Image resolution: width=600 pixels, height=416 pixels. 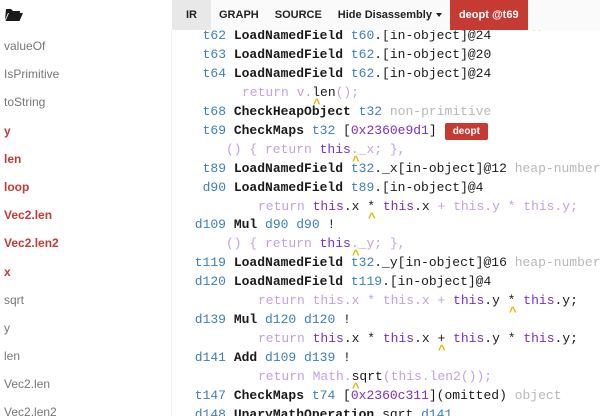 I want to click on sidebar-item: valueOf, so click(x=85, y=46).